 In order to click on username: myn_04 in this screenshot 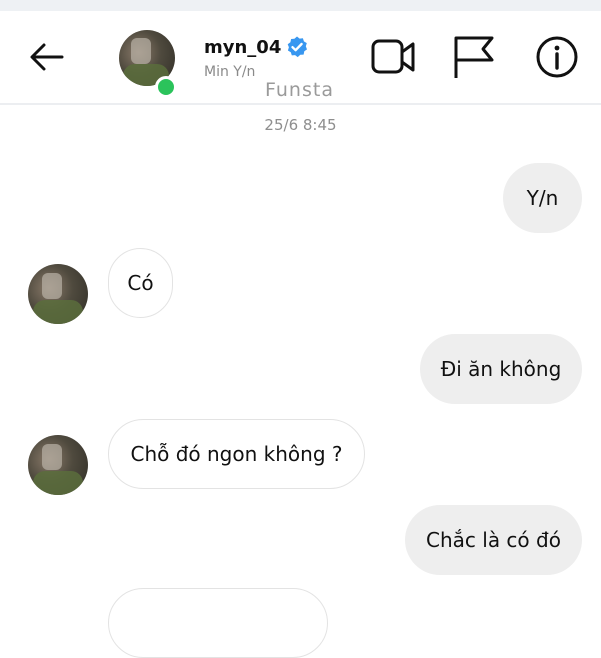, I will do `click(242, 47)`.